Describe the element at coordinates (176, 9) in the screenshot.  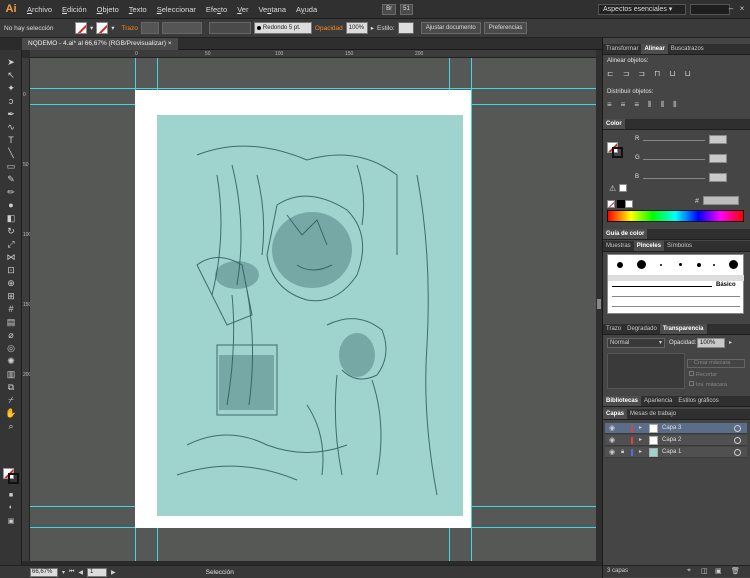
I see `menu-seleccionar: Seleccionar` at that location.